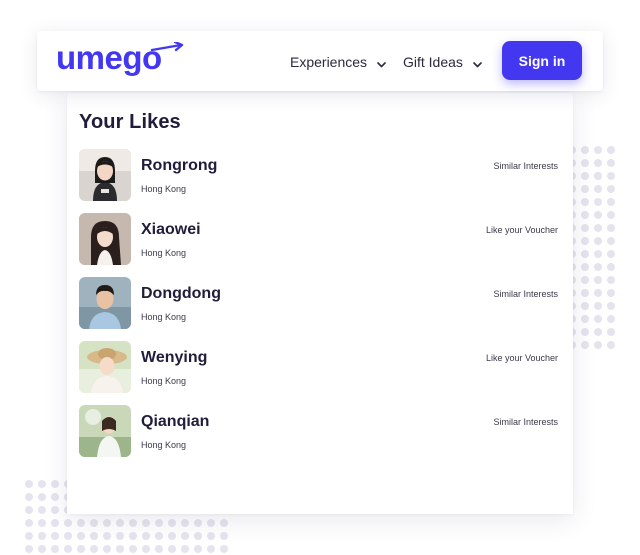 The image size is (640, 555). What do you see at coordinates (319, 245) in the screenshot?
I see `list-item: Xiaowei Hong Kong Like your Voucher` at bounding box center [319, 245].